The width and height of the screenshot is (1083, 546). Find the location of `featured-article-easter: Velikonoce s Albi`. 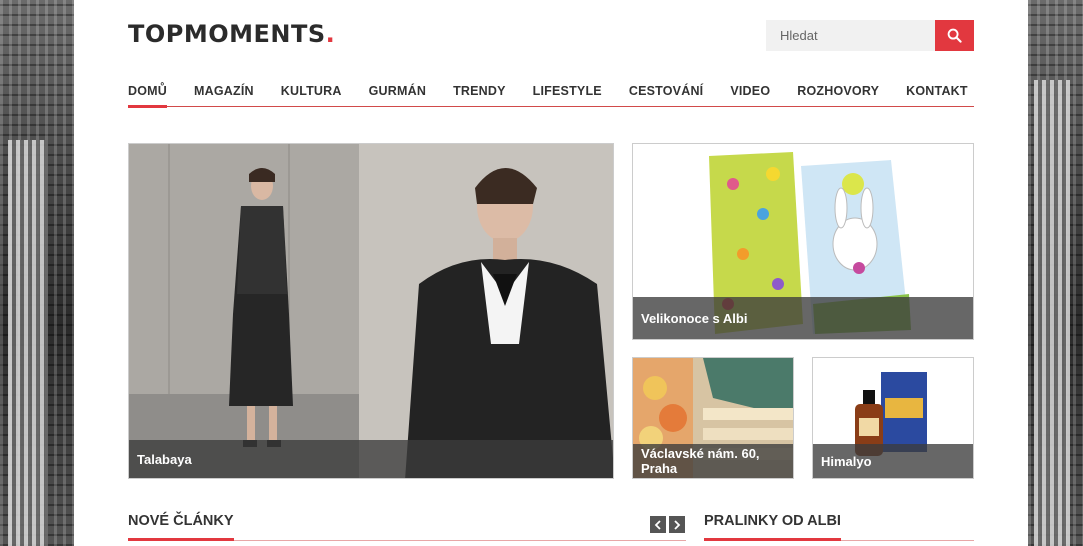

featured-article-easter: Velikonoce s Albi is located at coordinates (803, 241).